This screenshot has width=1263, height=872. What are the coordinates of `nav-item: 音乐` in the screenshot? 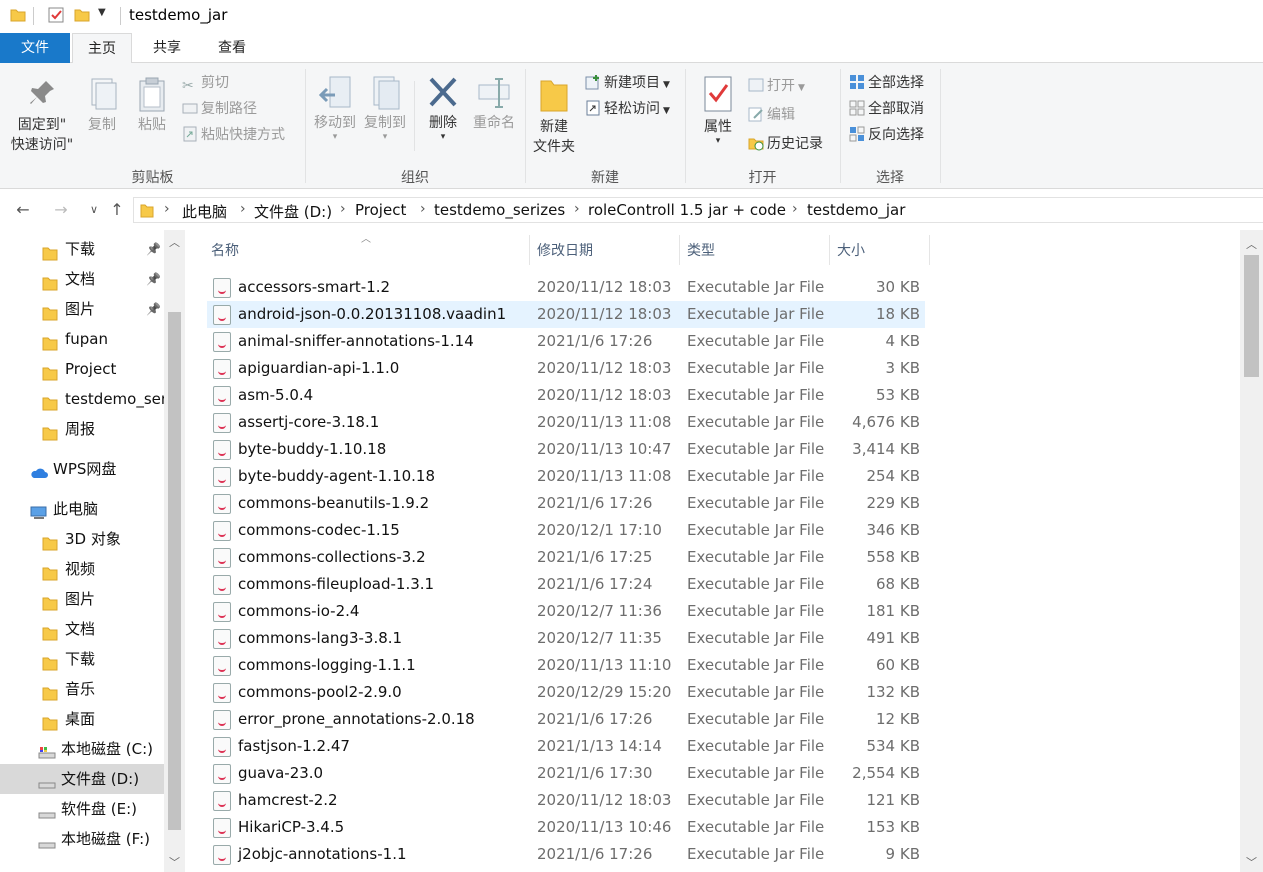 It's located at (82, 689).